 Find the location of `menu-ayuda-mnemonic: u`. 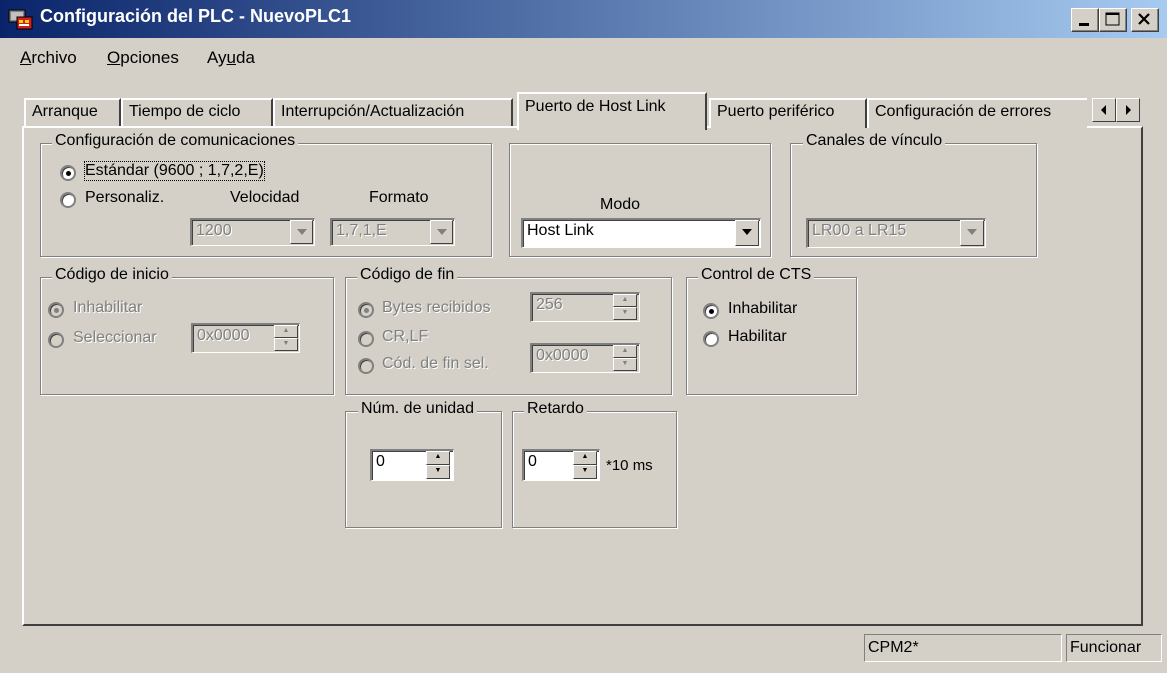

menu-ayuda-mnemonic: u is located at coordinates (231, 57).